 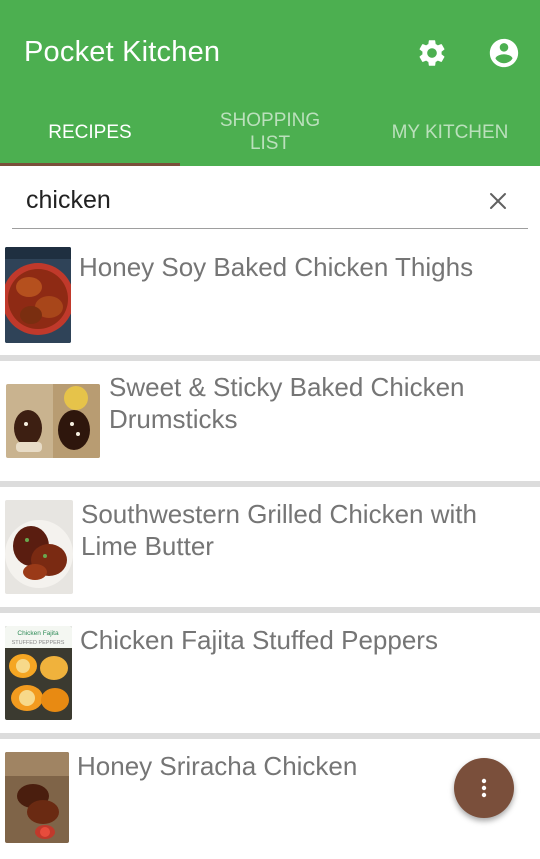 What do you see at coordinates (38, 633) in the screenshot?
I see `thumbnail-caption-line1: Chicken Fajita` at bounding box center [38, 633].